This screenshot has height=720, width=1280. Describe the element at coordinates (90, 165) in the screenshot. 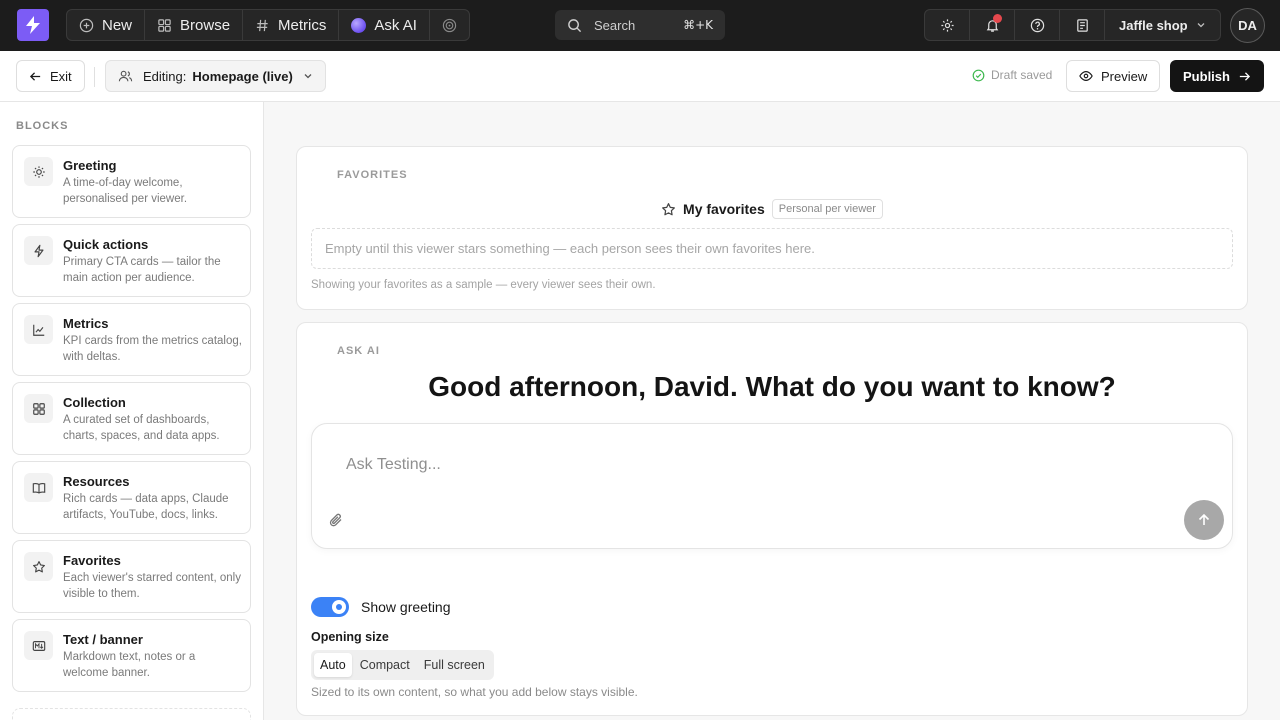

I see `block-title: Greeting` at that location.